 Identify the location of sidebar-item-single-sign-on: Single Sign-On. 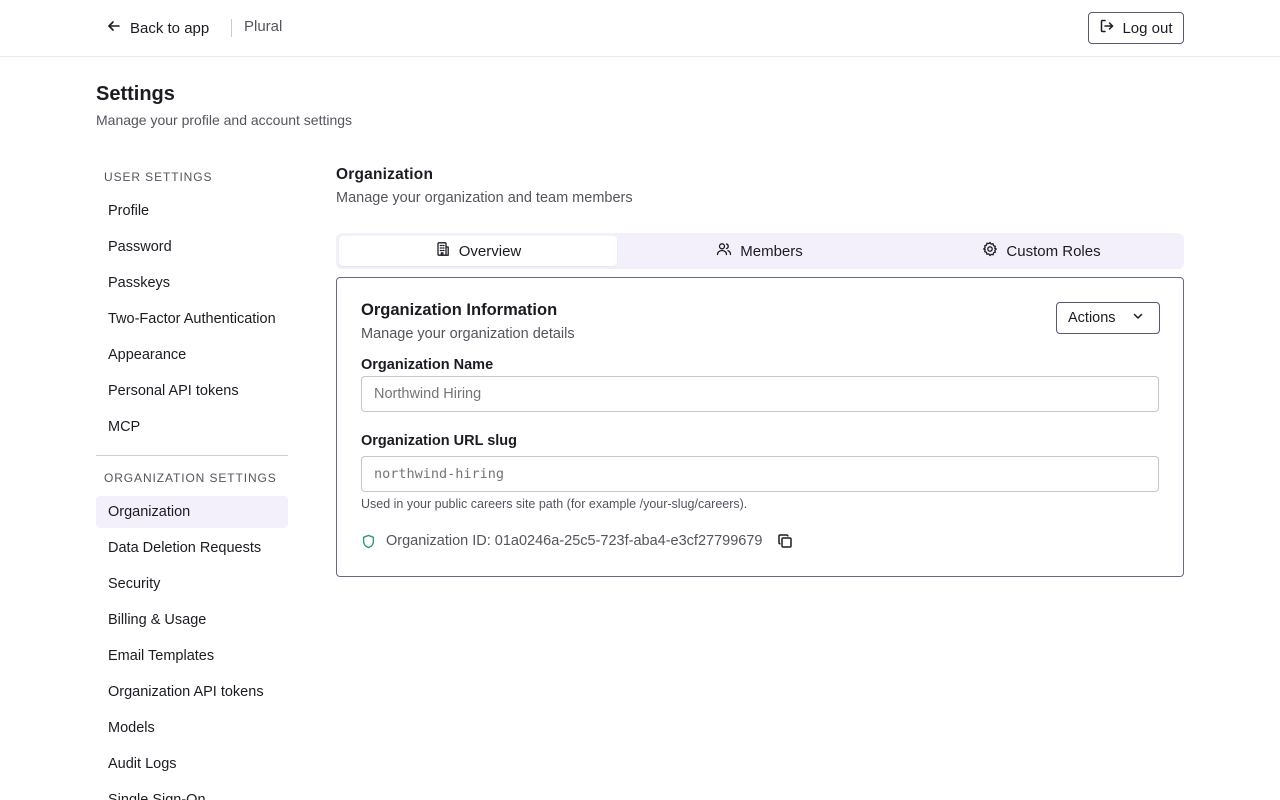
(192, 792).